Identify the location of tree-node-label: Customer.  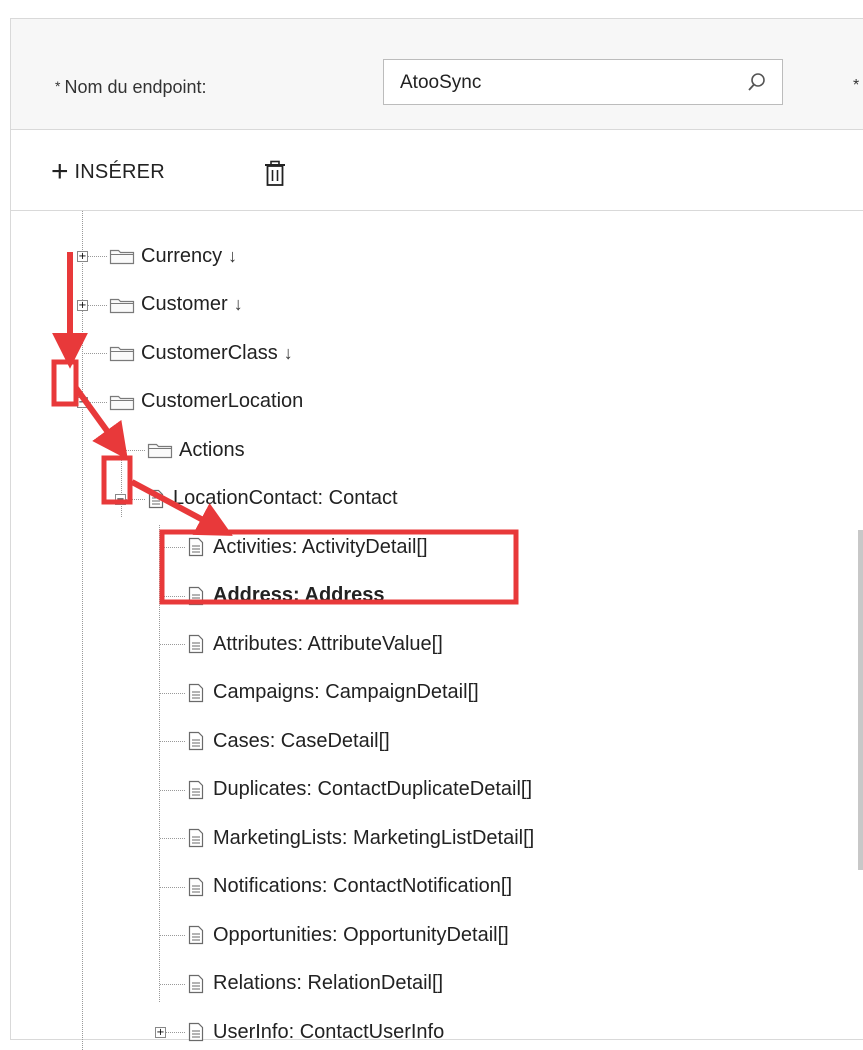
(184, 304).